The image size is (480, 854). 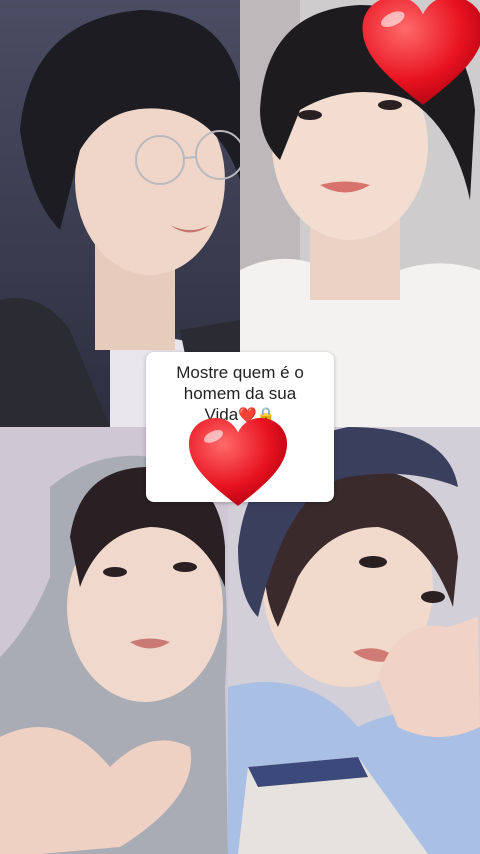 I want to click on question-sticker: Mostre quem é o homem da sua Vida❤️🔒, so click(x=240, y=429).